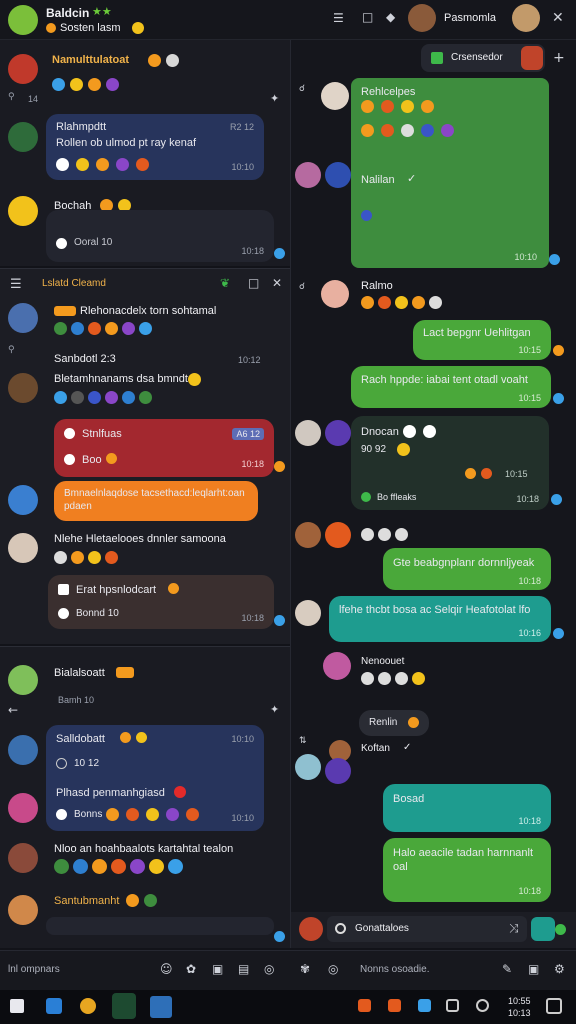 This screenshot has height=1024, width=576. I want to click on message-bubble: Rach hppde: iabai tent otadl voaht 10:15, so click(451, 387).